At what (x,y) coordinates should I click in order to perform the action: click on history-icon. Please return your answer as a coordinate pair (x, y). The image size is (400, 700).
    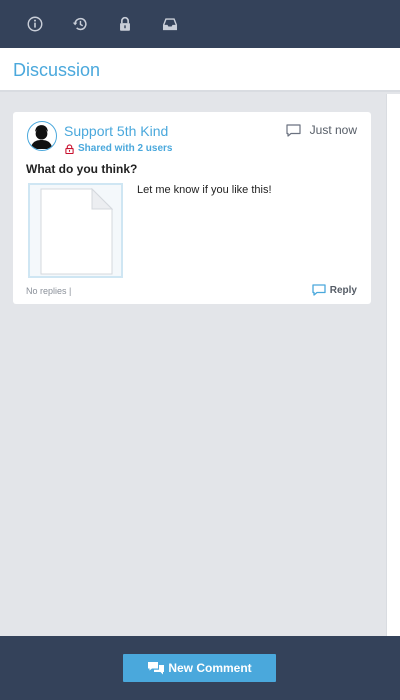
    Looking at the image, I should click on (80, 24).